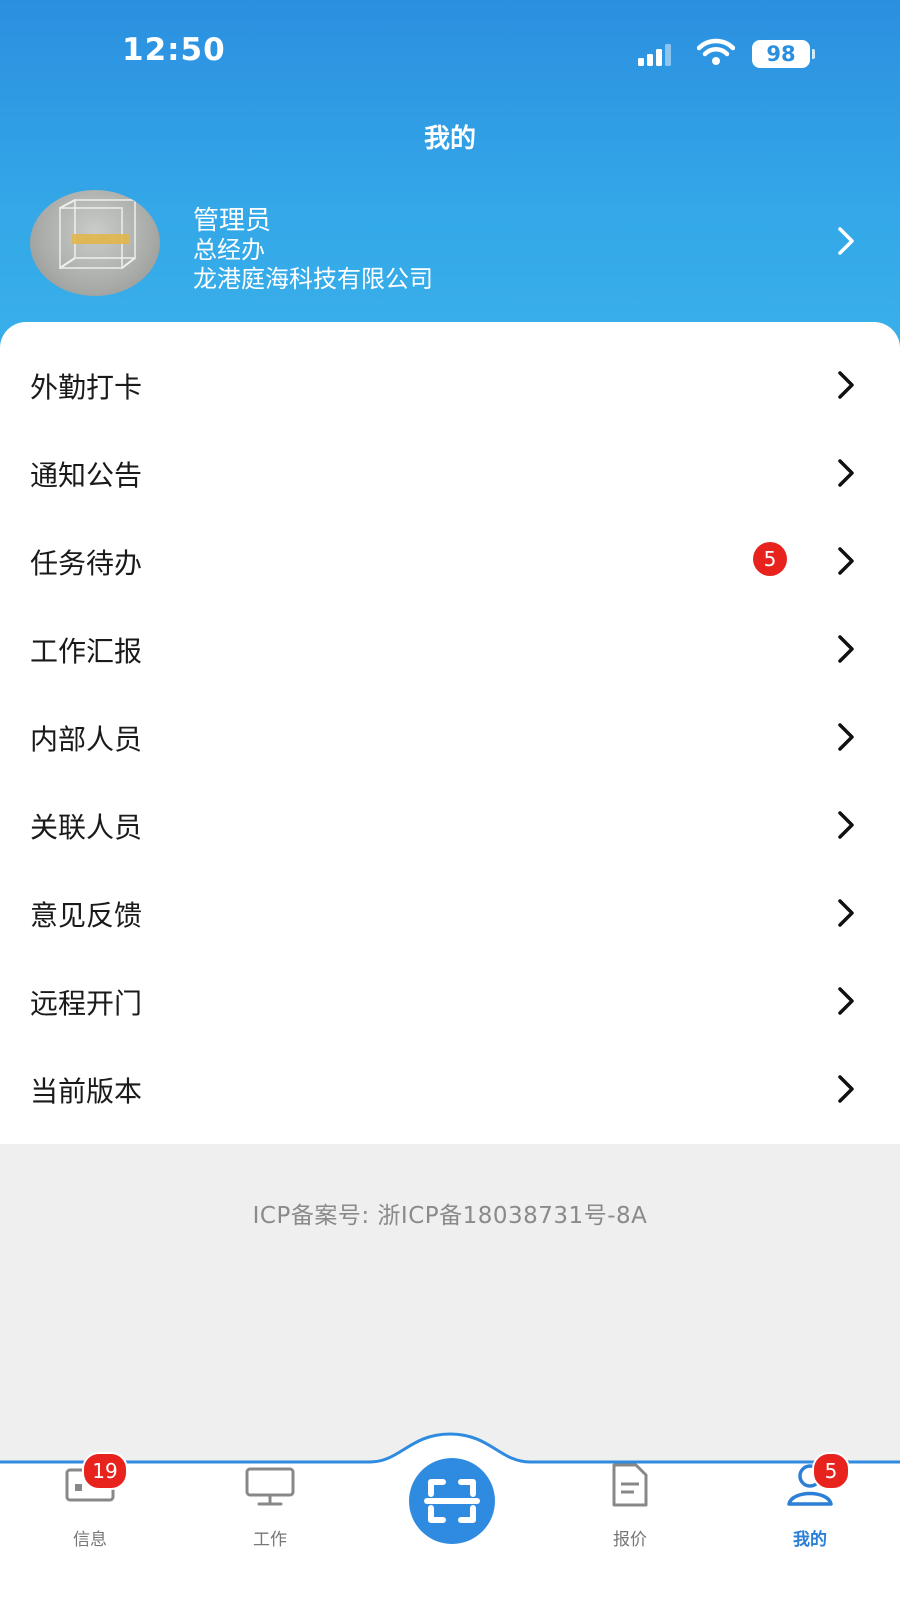 Image resolution: width=900 pixels, height=1600 pixels. What do you see at coordinates (86, 1091) in the screenshot?
I see `menu-item-label: 当前版本` at bounding box center [86, 1091].